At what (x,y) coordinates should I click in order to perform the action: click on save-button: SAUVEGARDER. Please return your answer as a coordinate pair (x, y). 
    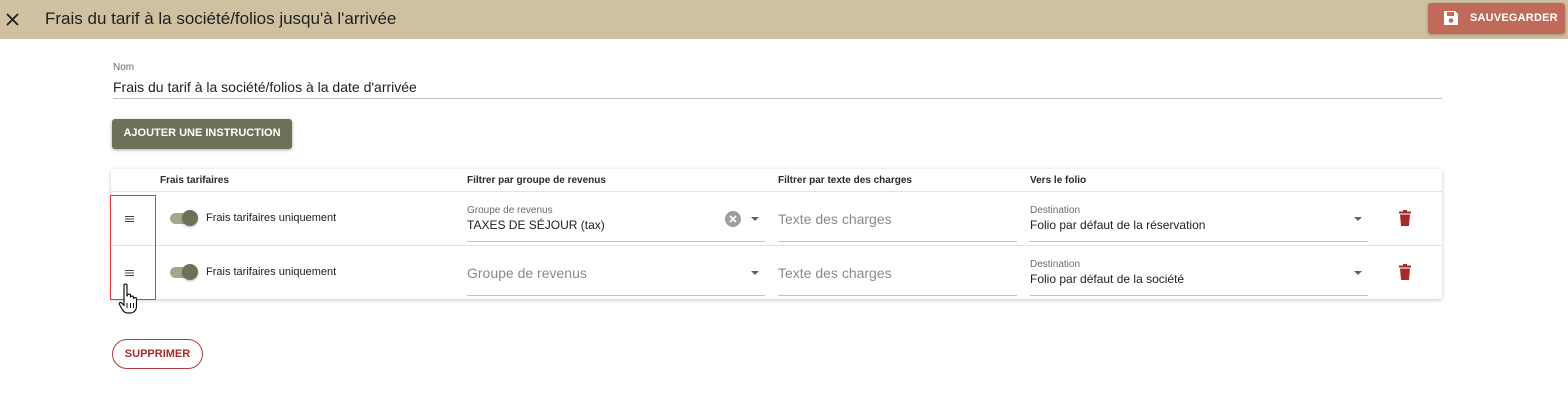
    Looking at the image, I should click on (1496, 18).